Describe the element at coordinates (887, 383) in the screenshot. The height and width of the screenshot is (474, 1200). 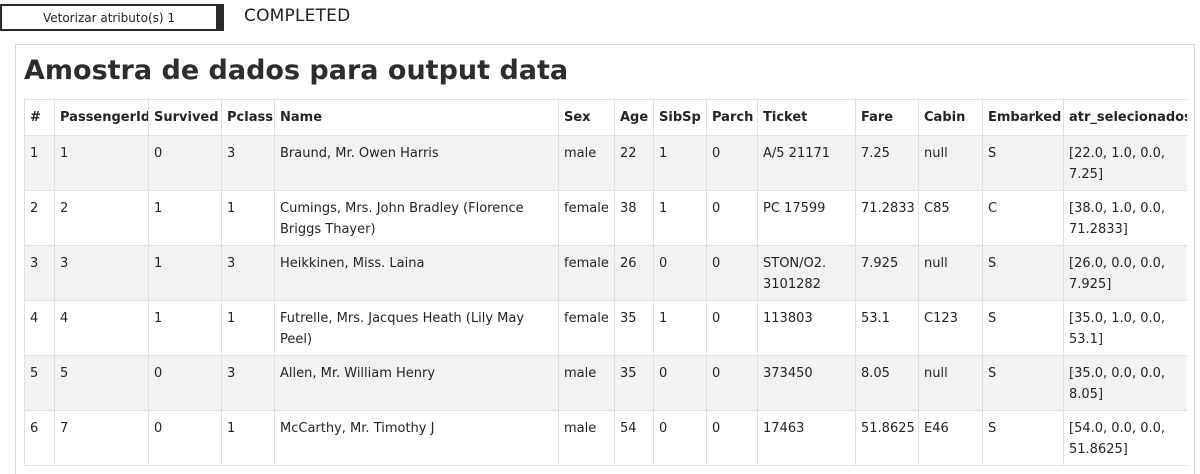
I see `cell-fare: 8.05` at that location.